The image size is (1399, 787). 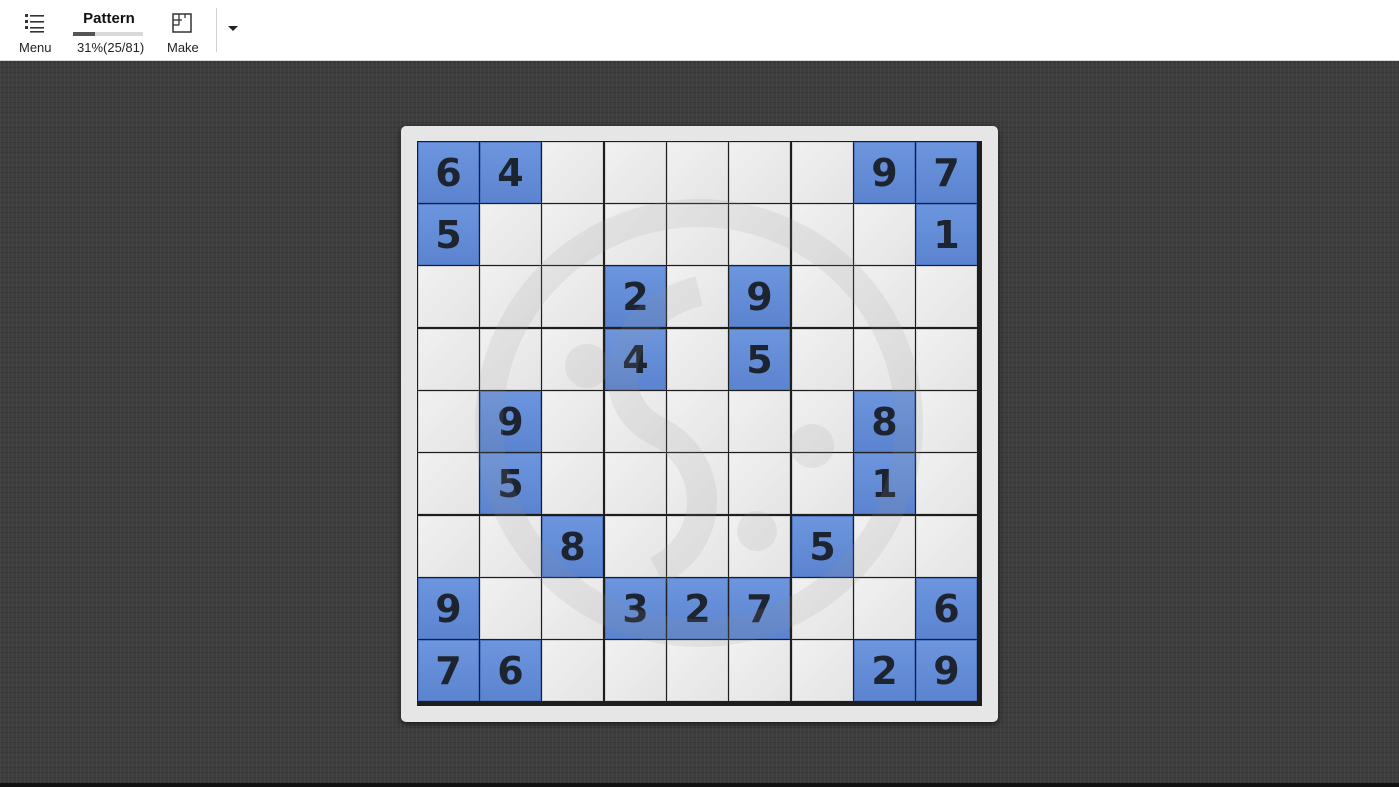 I want to click on sudoku-cell-r9c1: 7, so click(x=448, y=670).